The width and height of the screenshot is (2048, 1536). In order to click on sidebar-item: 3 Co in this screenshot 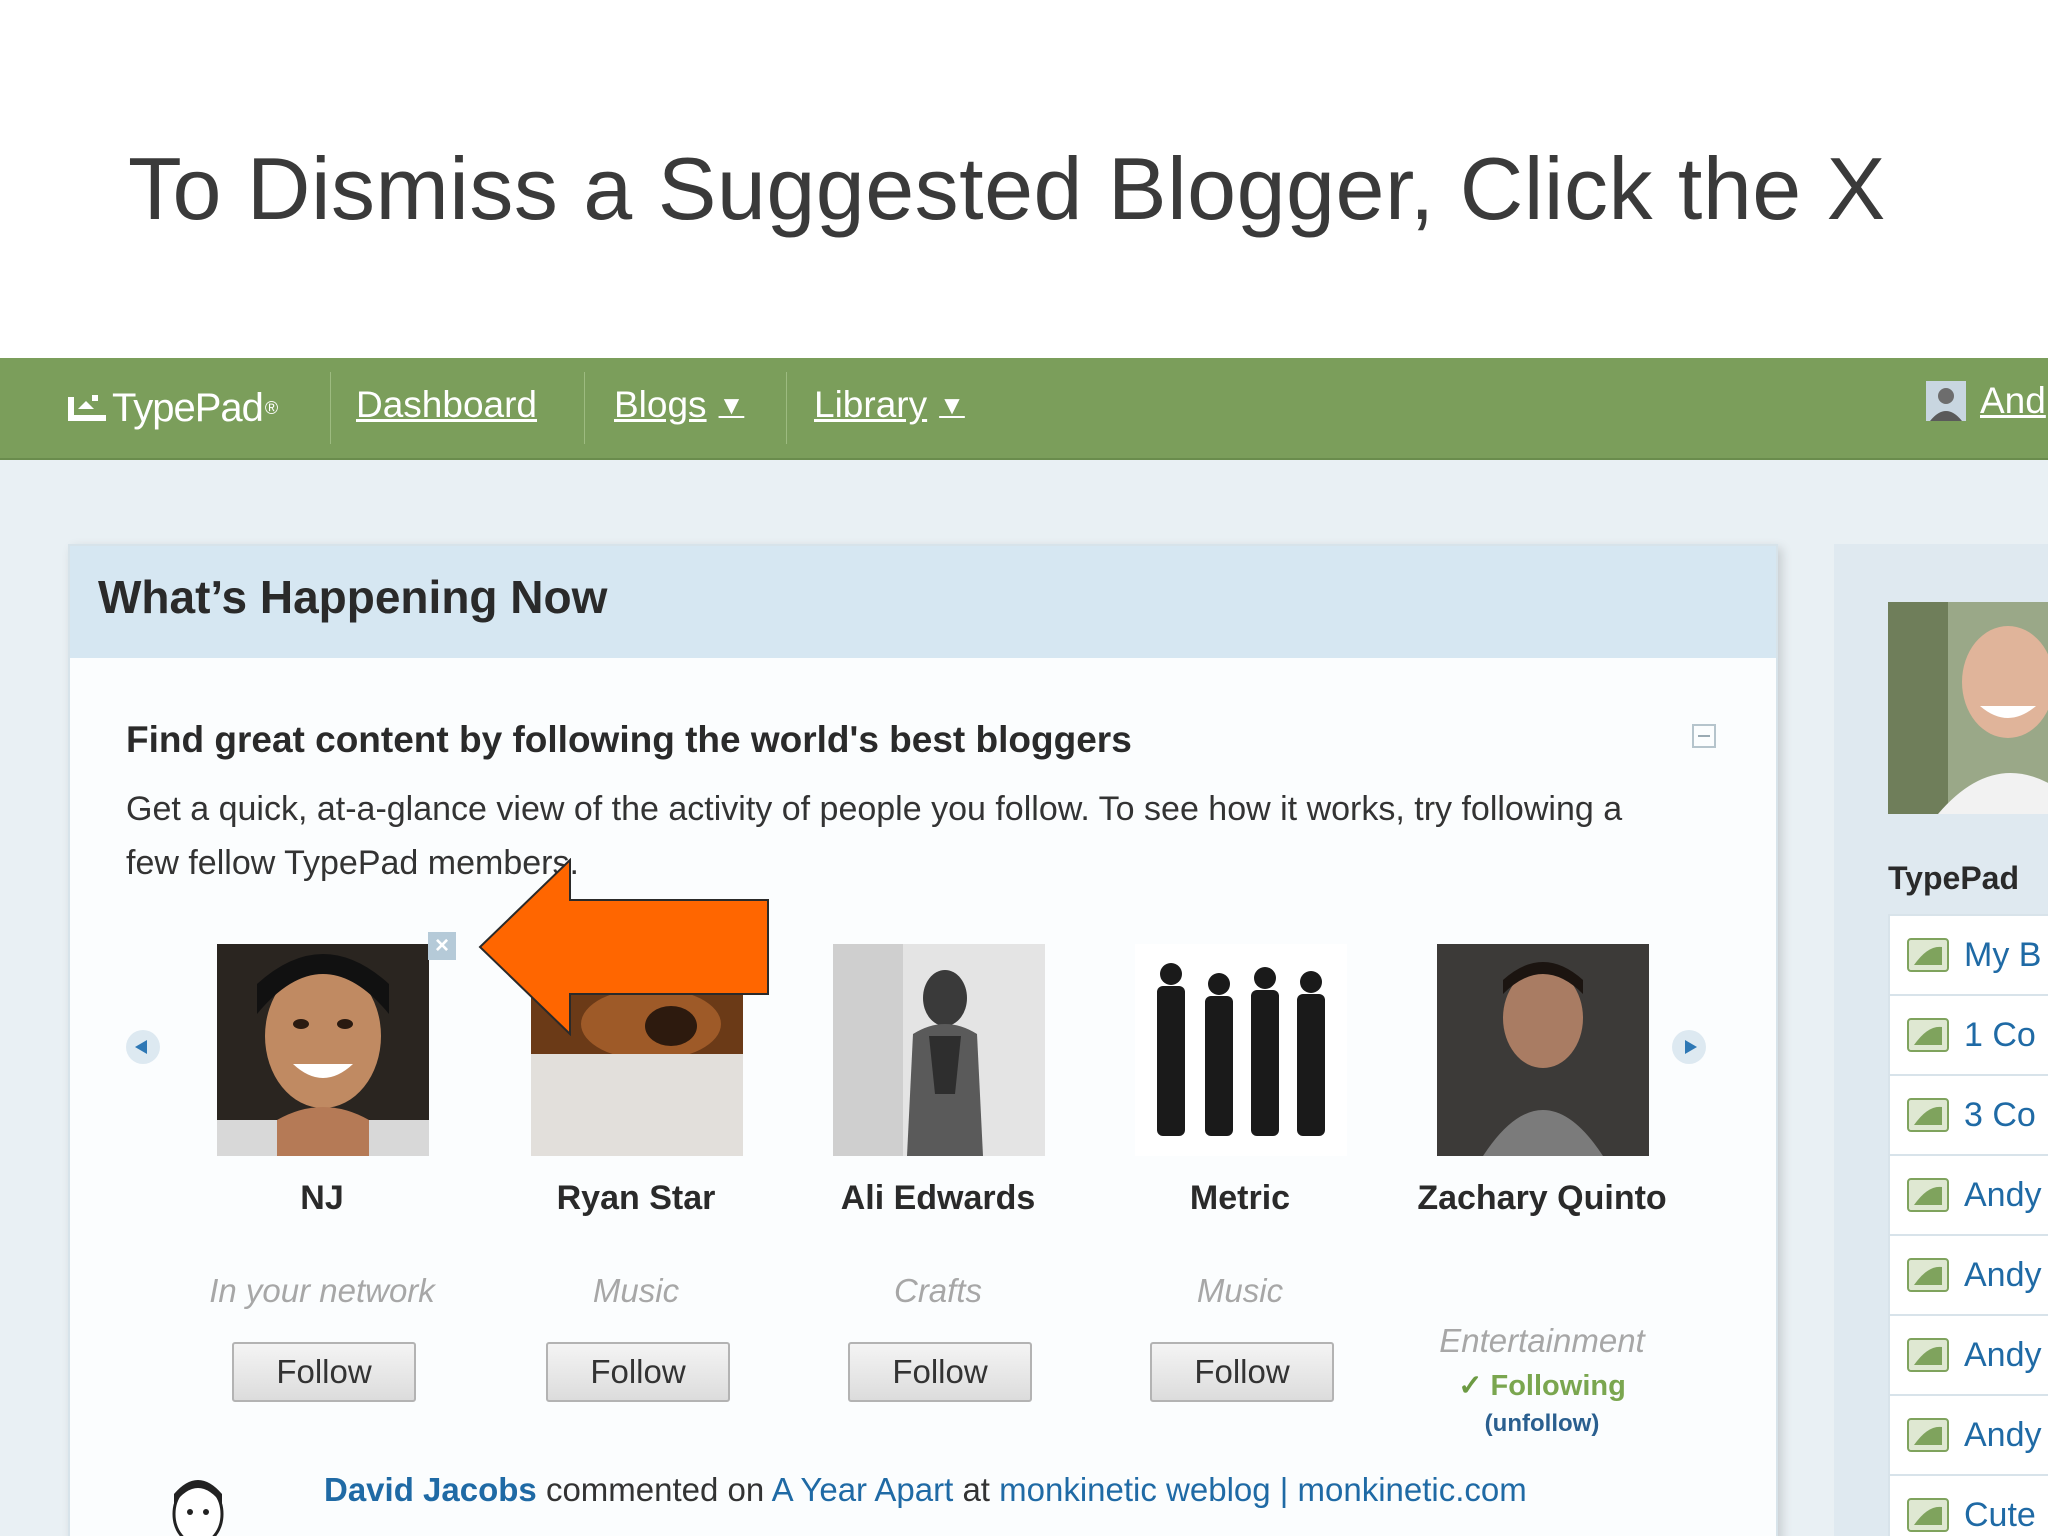, I will do `click(1968, 1114)`.